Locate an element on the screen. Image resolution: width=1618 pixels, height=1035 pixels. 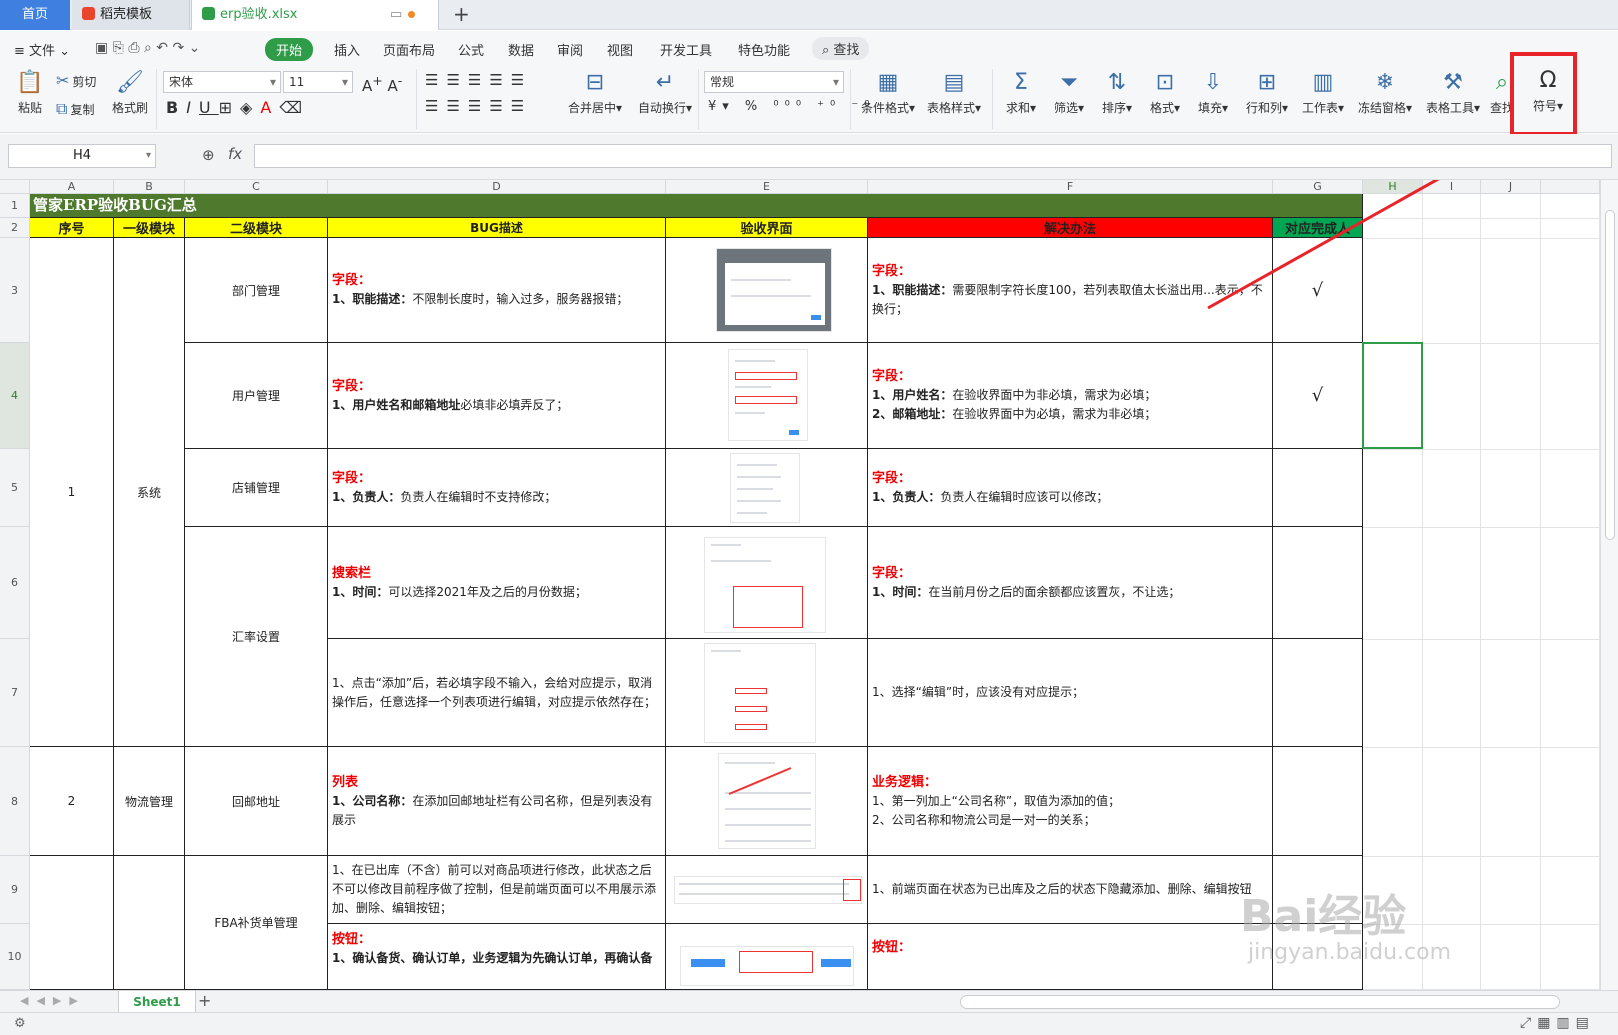
tab-home: 首页 is located at coordinates (35, 15).